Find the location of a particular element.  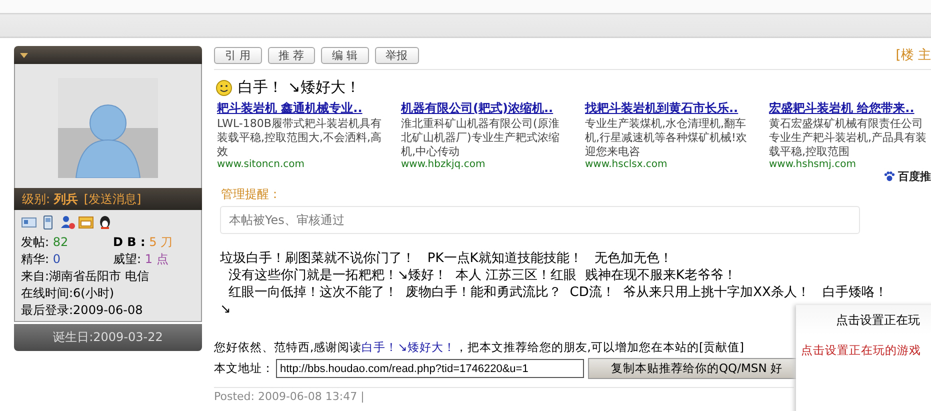

penguin-icon is located at coordinates (105, 222).